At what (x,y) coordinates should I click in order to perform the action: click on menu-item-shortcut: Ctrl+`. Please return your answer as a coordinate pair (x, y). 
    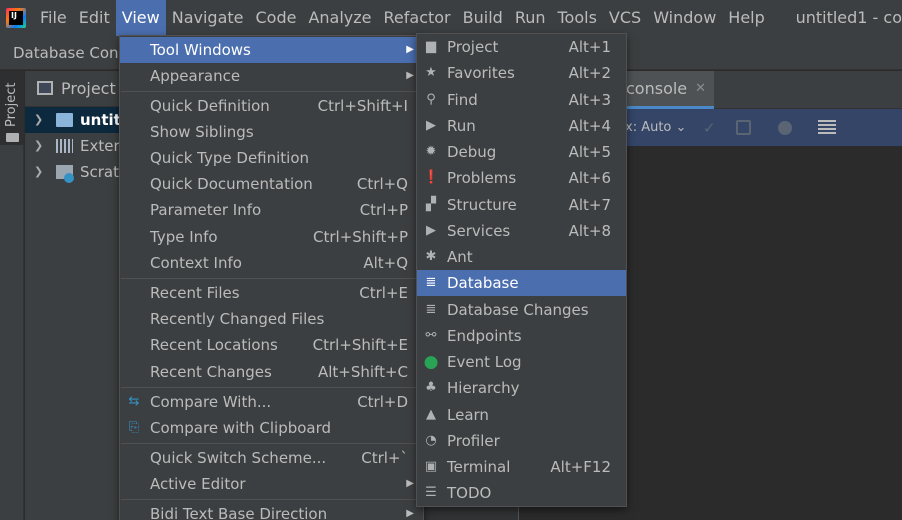
    Looking at the image, I should click on (384, 458).